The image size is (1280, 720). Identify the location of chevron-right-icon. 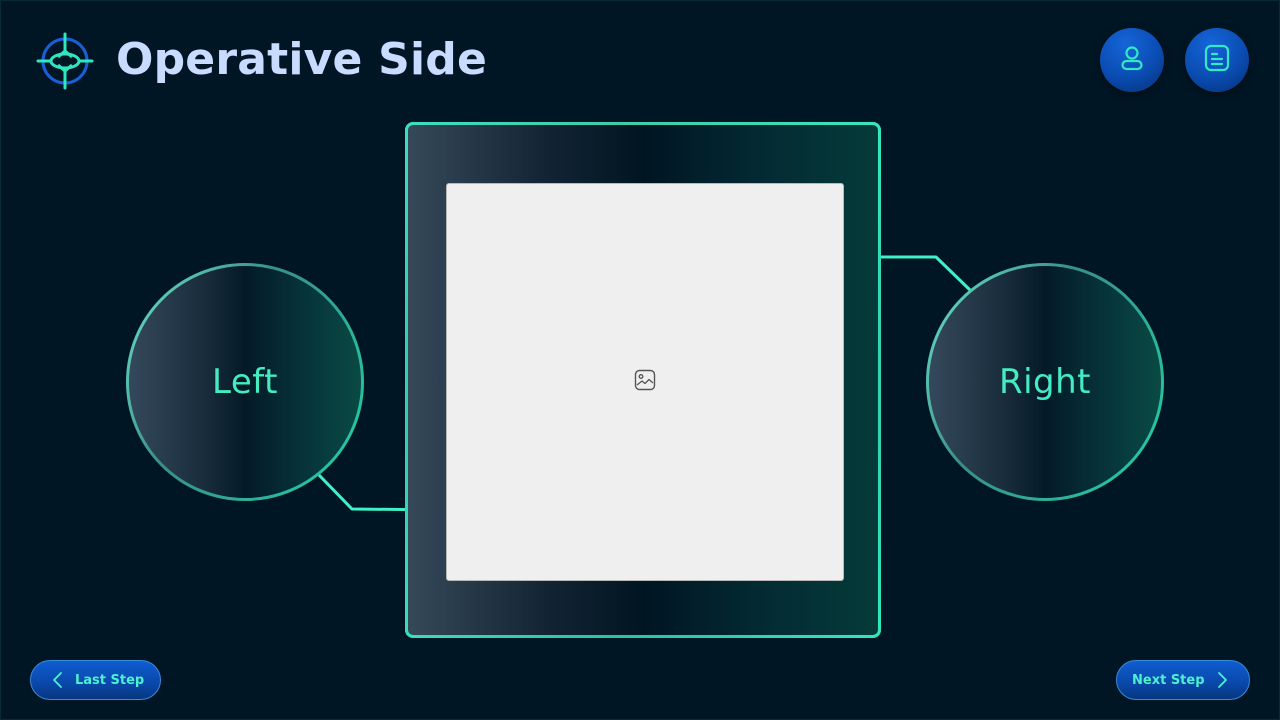
(1222, 680).